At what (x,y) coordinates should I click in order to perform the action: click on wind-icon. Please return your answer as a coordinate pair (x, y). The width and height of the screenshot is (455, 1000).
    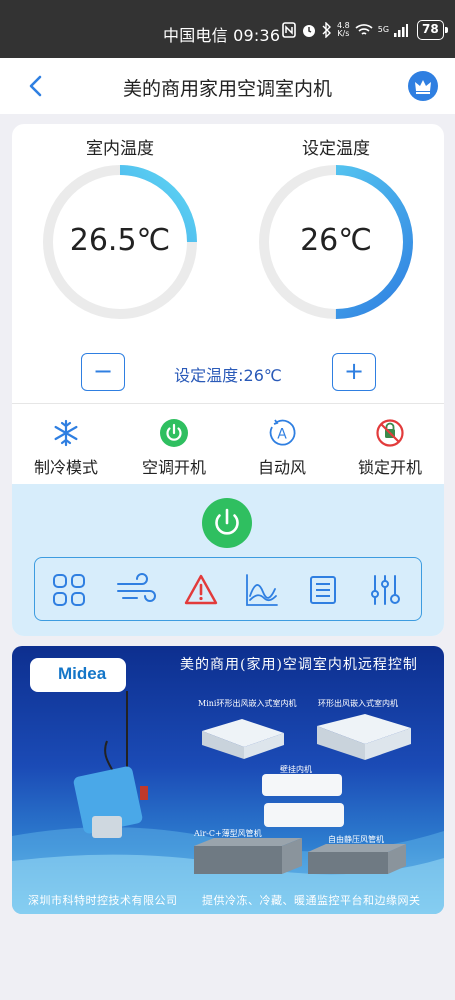
    Looking at the image, I should click on (136, 590).